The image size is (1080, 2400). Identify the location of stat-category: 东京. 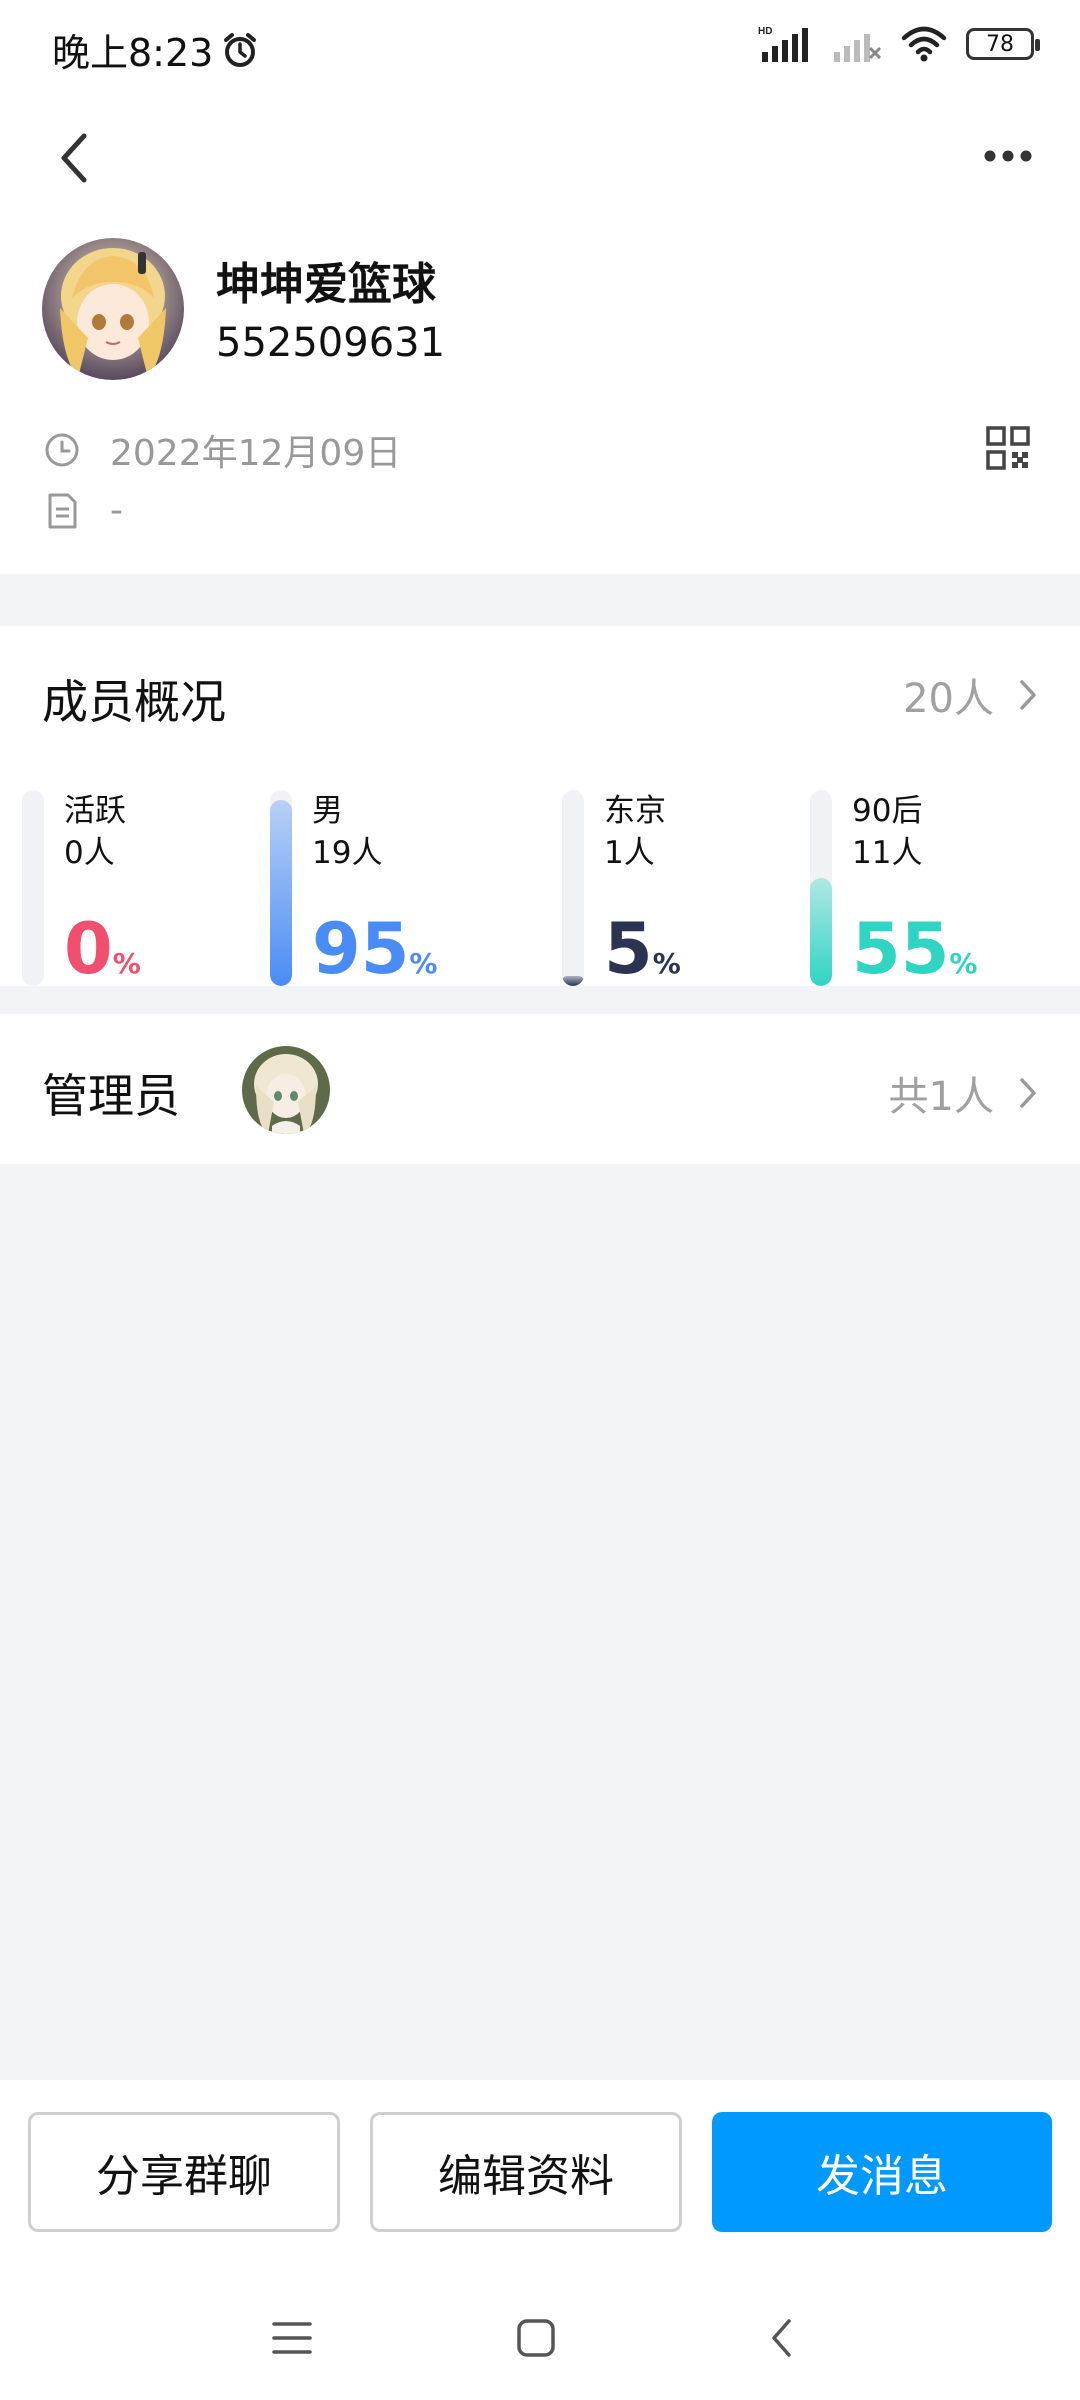
(635, 811).